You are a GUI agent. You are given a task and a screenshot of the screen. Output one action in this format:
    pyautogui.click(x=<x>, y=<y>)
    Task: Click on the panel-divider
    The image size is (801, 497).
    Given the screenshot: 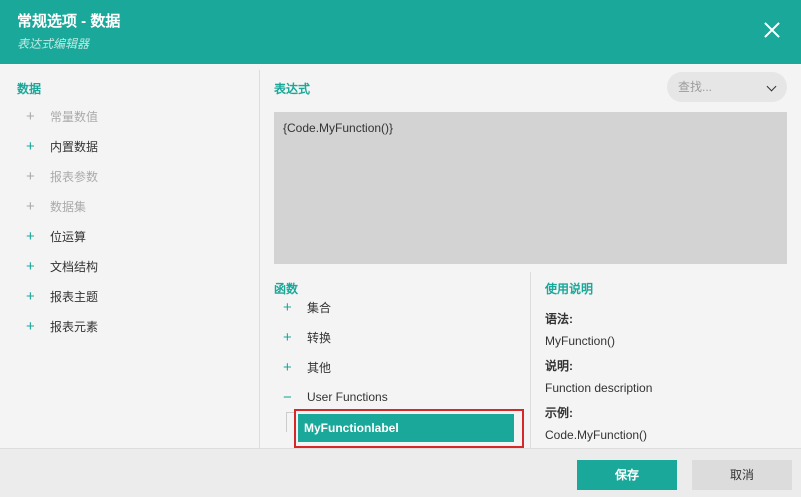 What is the action you would take?
    pyautogui.click(x=259, y=259)
    